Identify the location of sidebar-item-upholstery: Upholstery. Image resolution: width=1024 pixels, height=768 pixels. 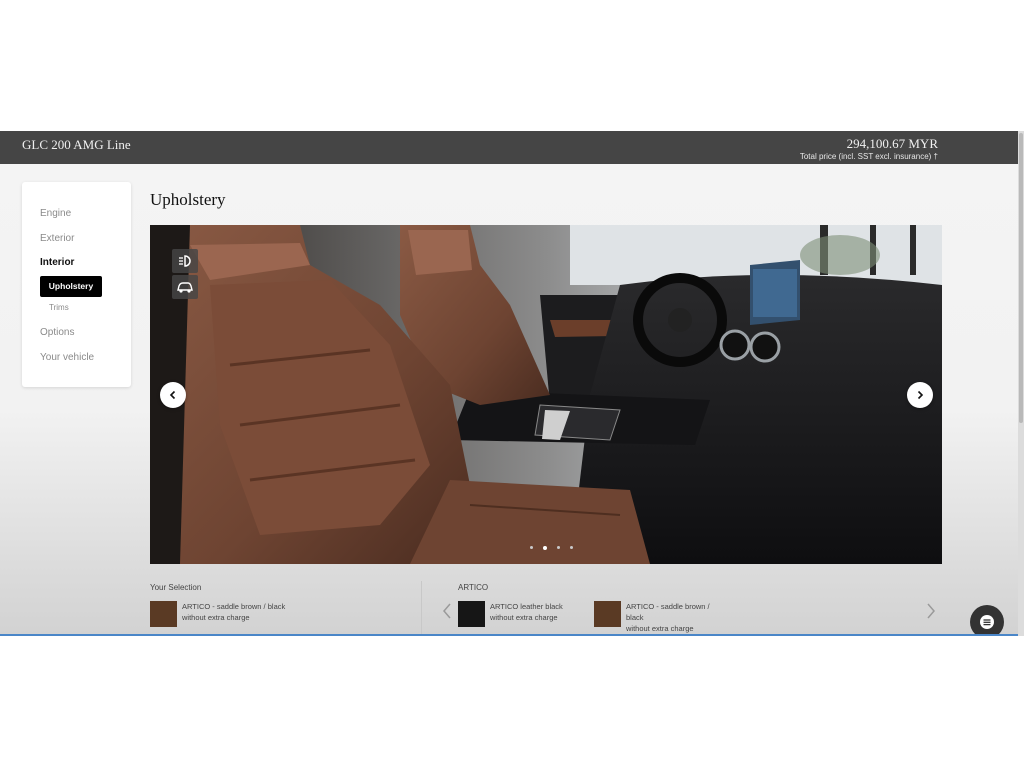
(71, 286).